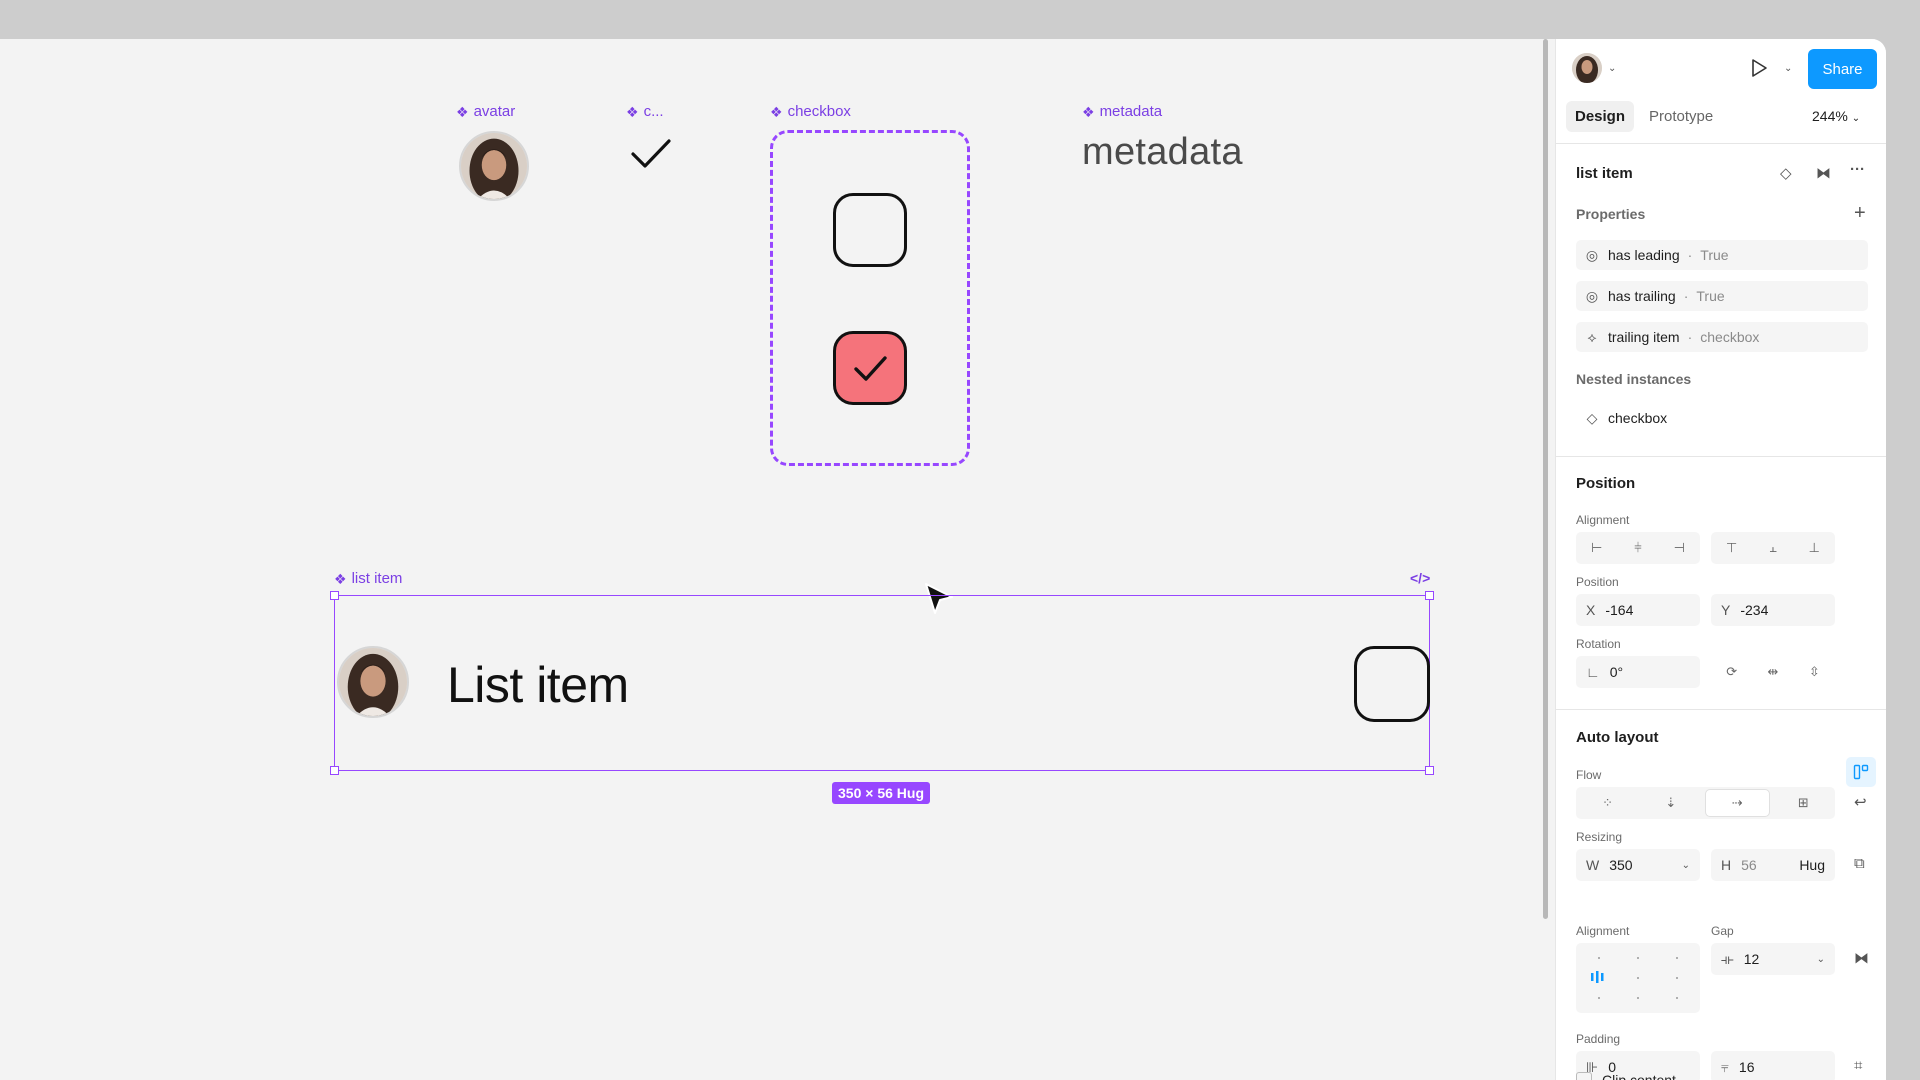  I want to click on align-right-icon: ⊣, so click(1679, 548).